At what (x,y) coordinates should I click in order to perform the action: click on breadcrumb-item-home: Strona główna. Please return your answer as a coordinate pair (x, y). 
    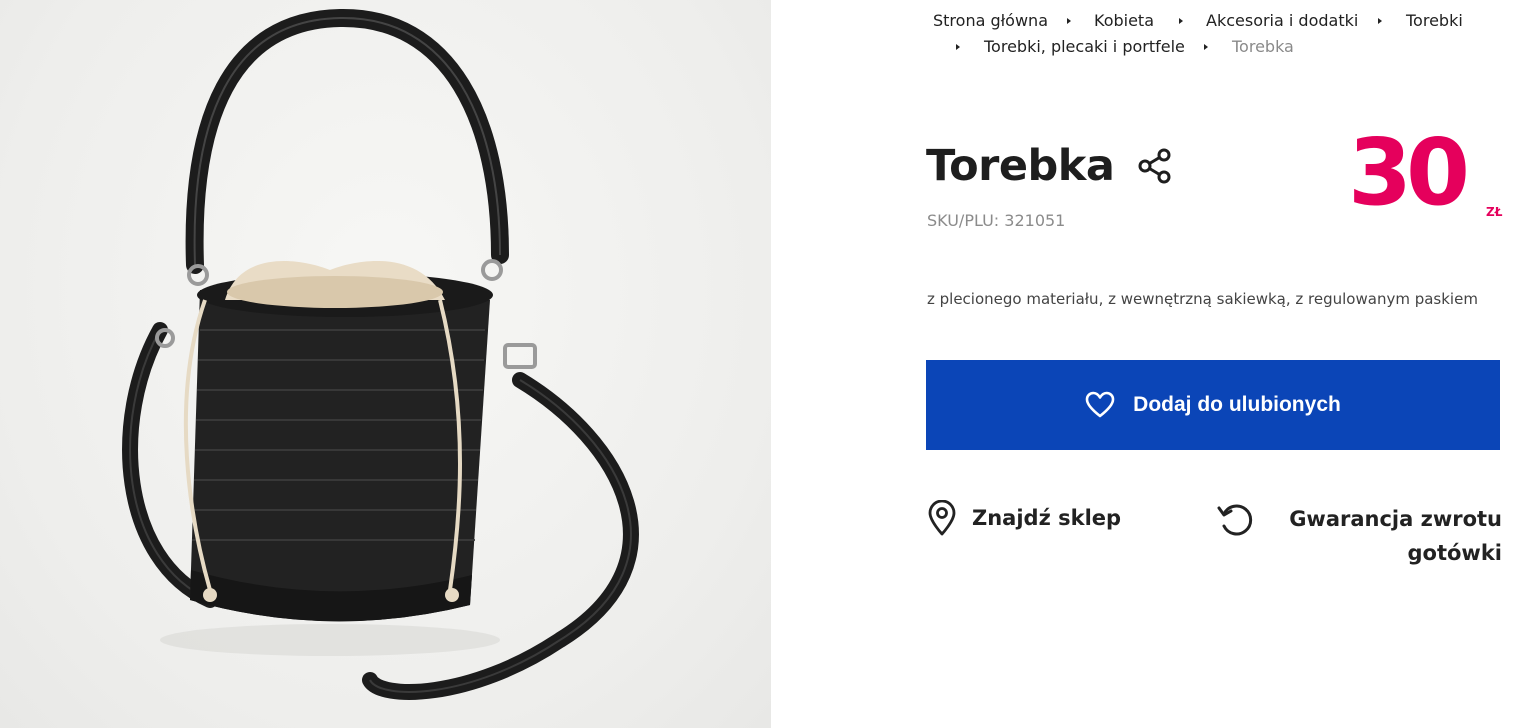
    Looking at the image, I should click on (990, 21).